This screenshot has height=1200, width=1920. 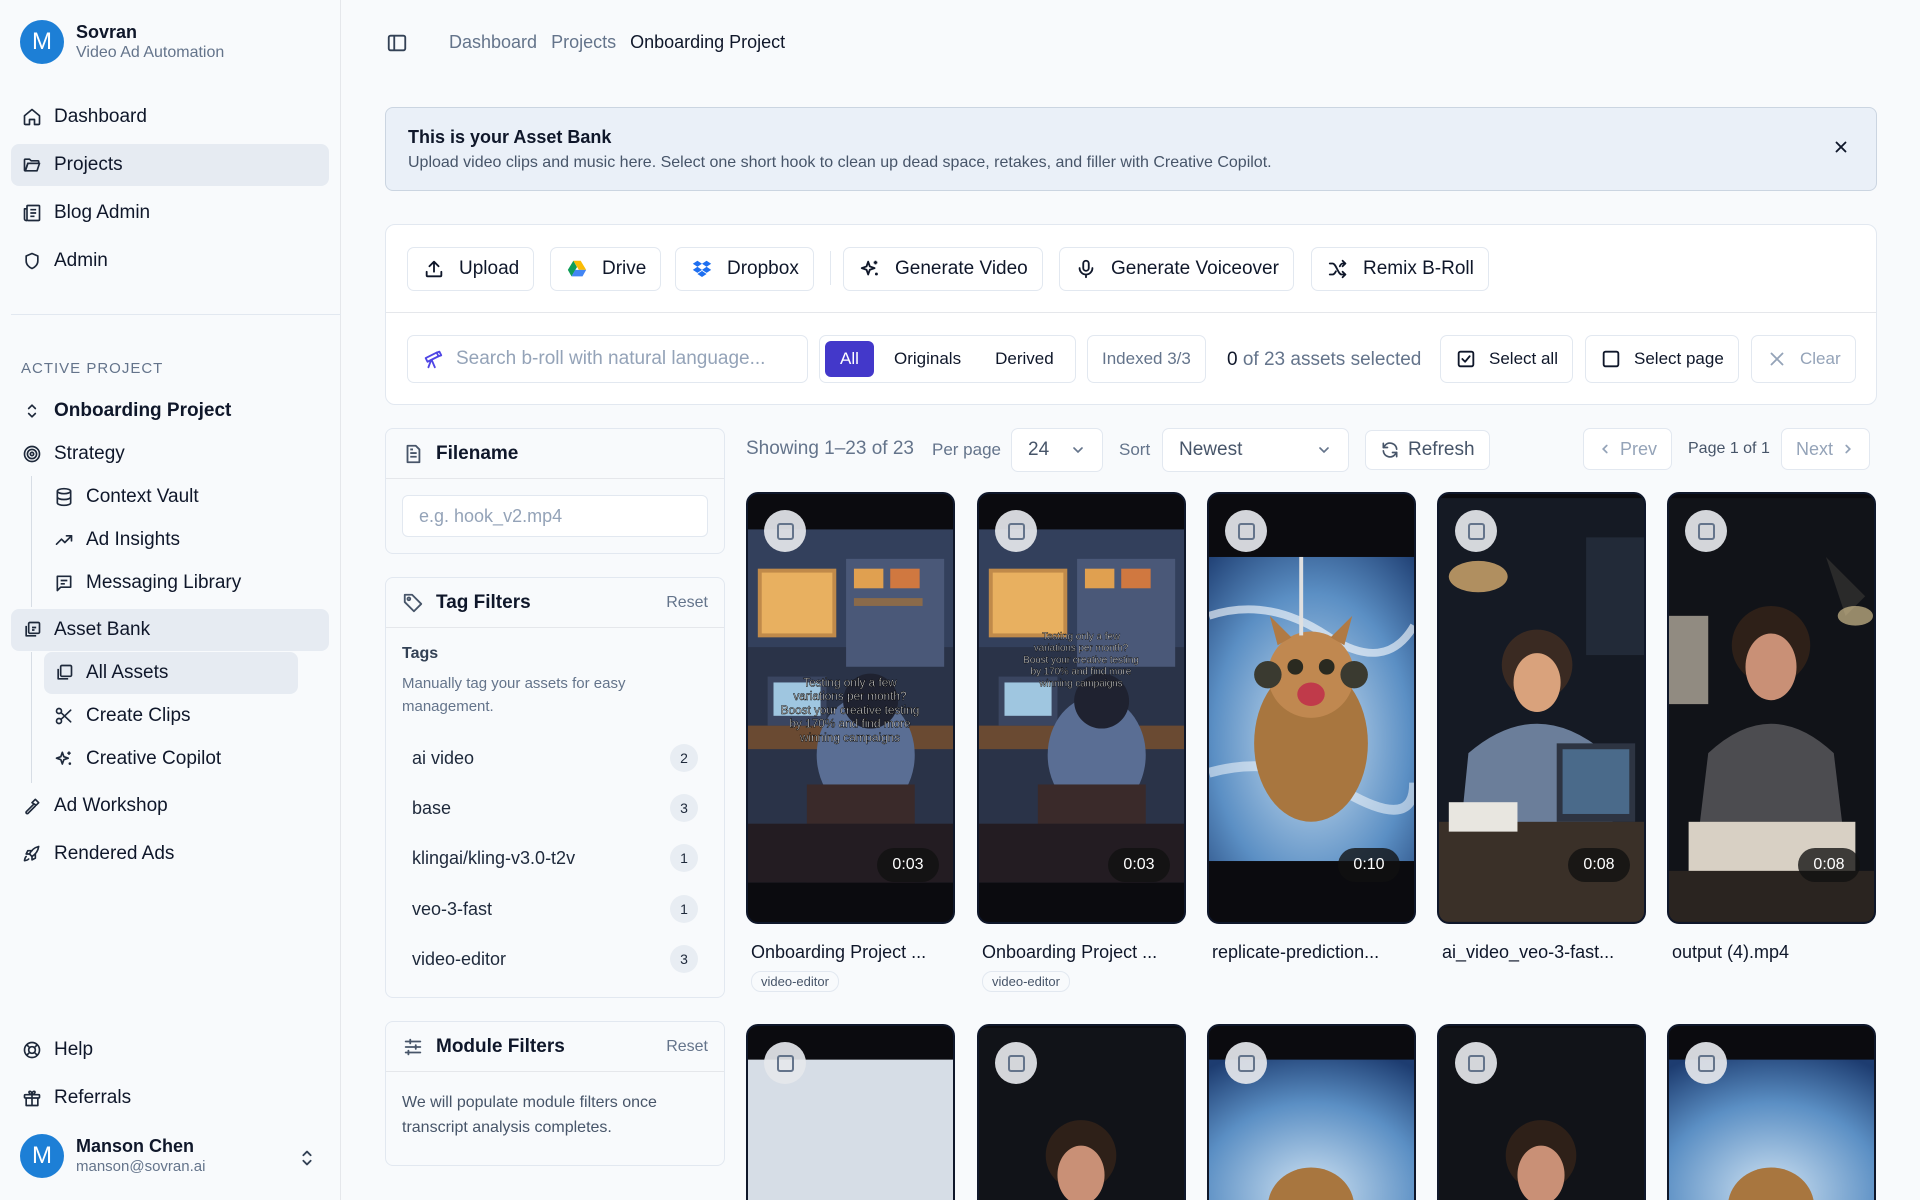 What do you see at coordinates (397, 43) in the screenshot?
I see `sidebar-toggle-icon` at bounding box center [397, 43].